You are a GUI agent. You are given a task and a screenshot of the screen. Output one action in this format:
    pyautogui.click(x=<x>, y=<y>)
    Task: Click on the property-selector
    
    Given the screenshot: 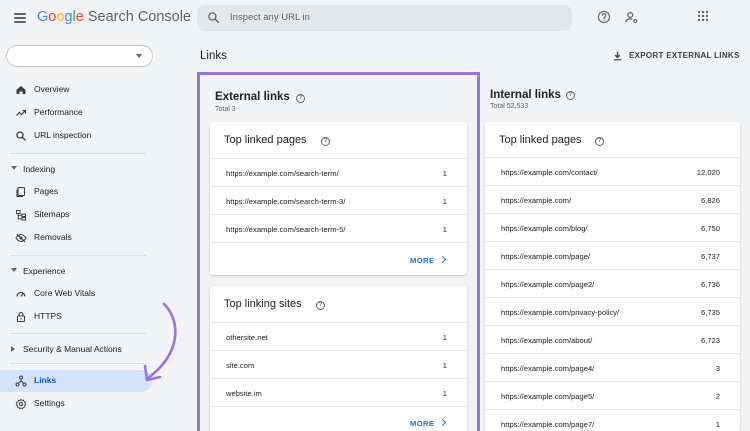 What is the action you would take?
    pyautogui.click(x=79, y=56)
    